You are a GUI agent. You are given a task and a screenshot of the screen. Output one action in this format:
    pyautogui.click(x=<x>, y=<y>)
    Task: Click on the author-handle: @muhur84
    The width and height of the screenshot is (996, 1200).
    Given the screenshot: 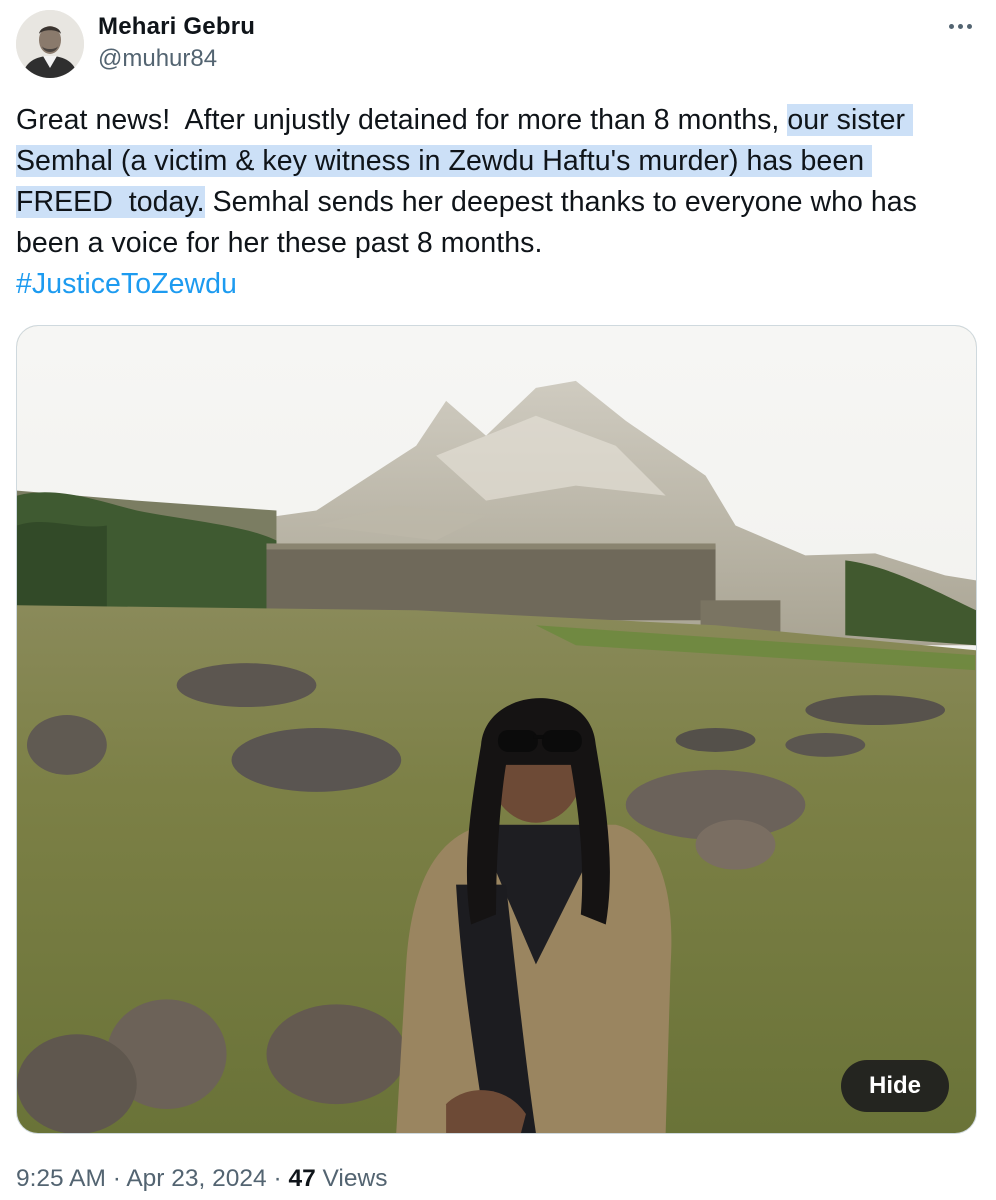 What is the action you would take?
    pyautogui.click(x=176, y=59)
    